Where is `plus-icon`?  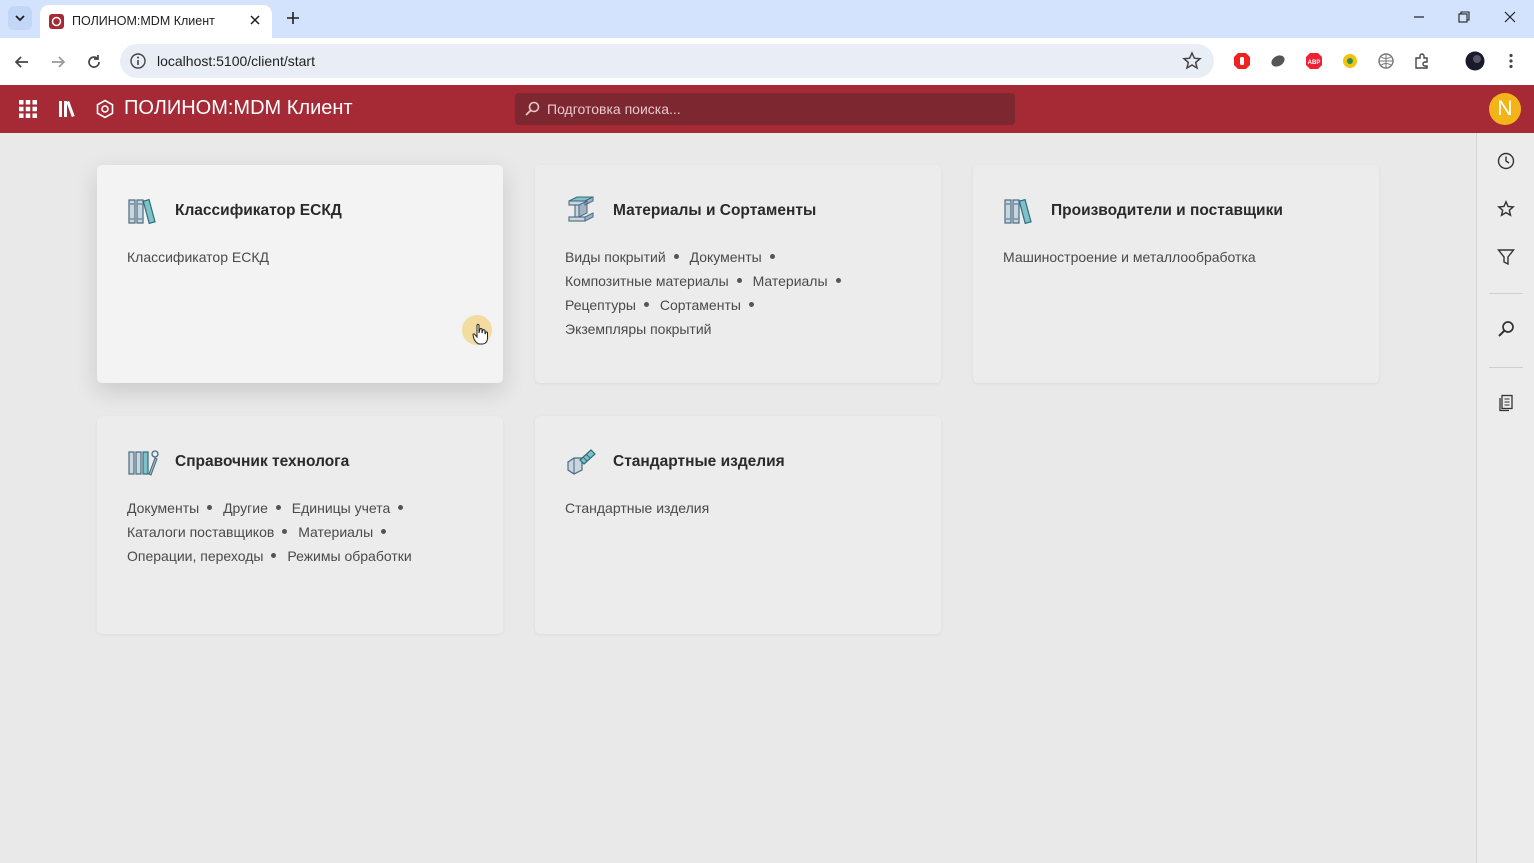
plus-icon is located at coordinates (293, 18).